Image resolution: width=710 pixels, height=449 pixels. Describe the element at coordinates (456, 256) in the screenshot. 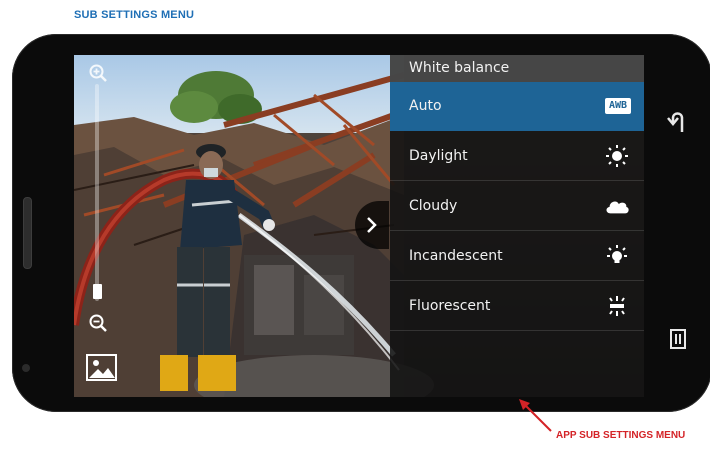

I see `wb-option-label: Incandescent` at that location.